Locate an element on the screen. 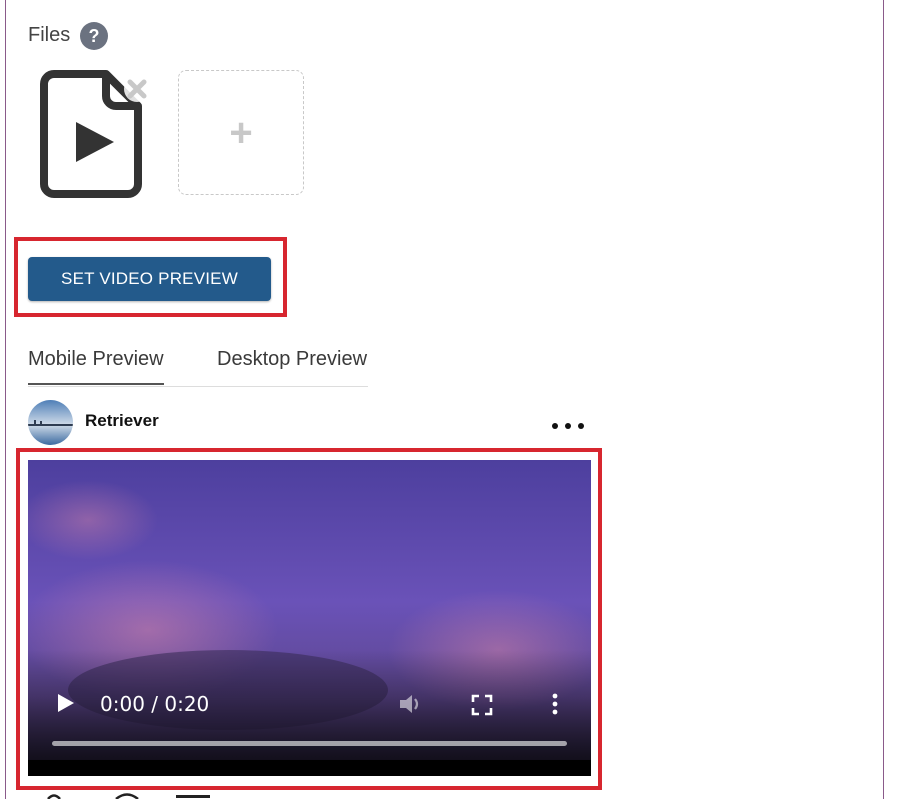  files-label: Files is located at coordinates (49, 35).